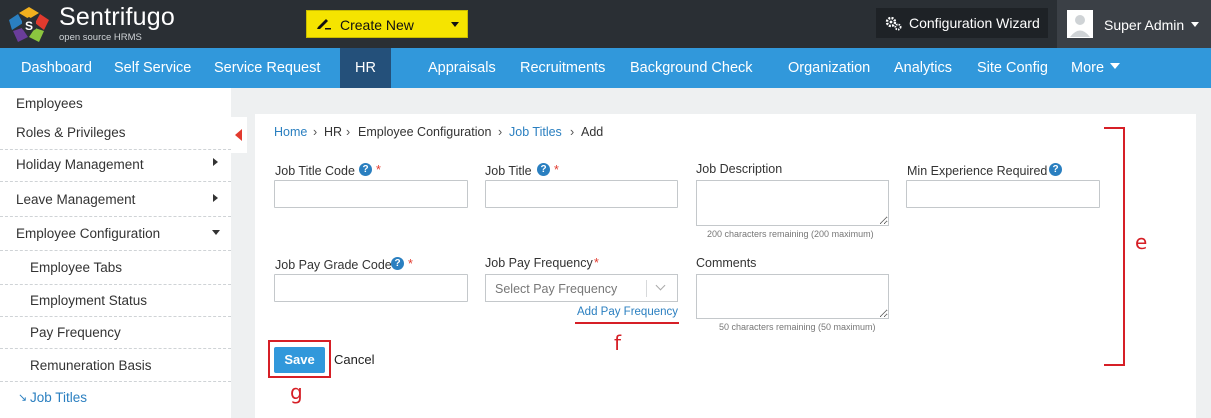 Image resolution: width=1211 pixels, height=418 pixels. I want to click on sidebar-item-job-titles: Job Titles, so click(145, 397).